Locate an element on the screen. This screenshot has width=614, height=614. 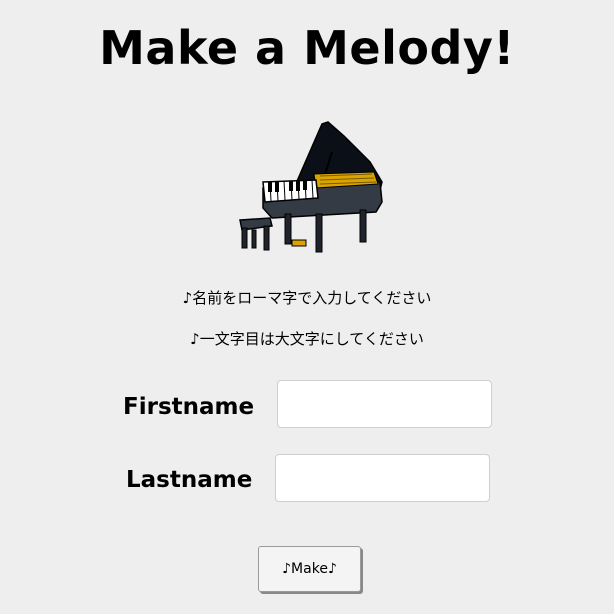
lastname-label: Lastname is located at coordinates (189, 480).